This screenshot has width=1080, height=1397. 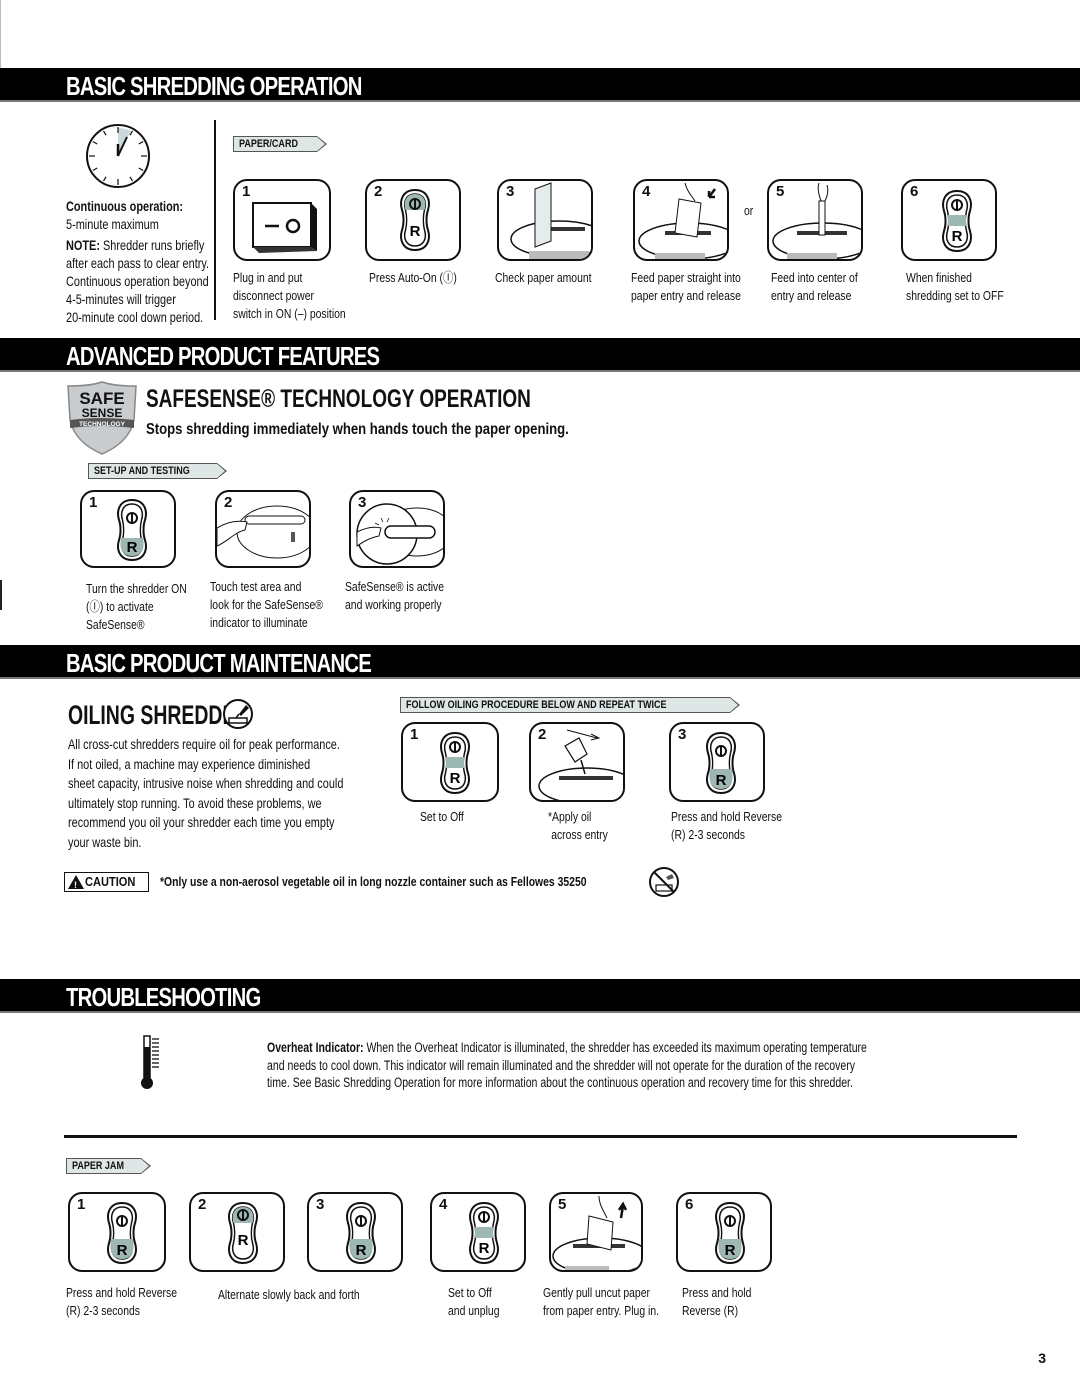 I want to click on step-caption: Feed into center of entry and release, so click(x=814, y=286).